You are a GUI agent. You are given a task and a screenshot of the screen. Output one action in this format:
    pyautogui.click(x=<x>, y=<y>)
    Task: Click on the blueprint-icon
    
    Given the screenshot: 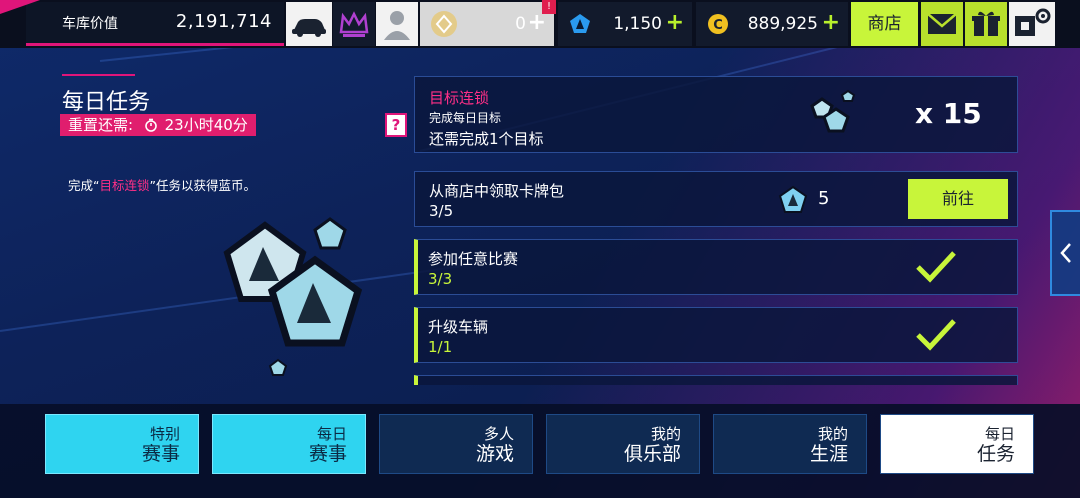 What is the action you would take?
    pyautogui.click(x=580, y=23)
    